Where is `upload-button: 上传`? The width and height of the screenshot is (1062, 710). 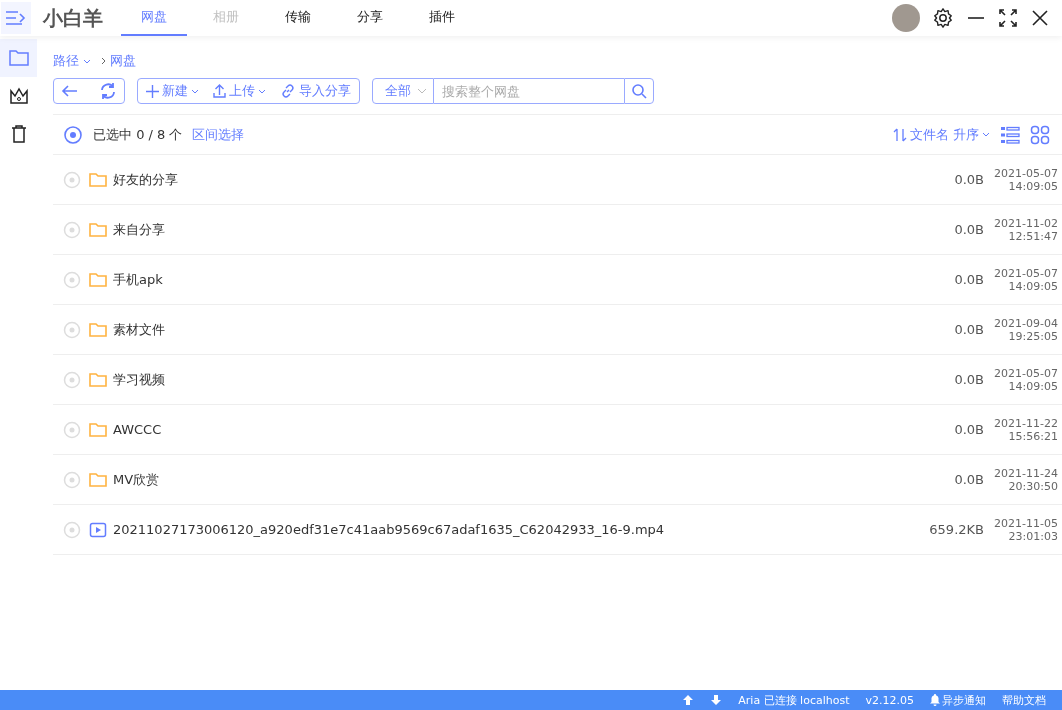
upload-button: 上传 is located at coordinates (239, 91).